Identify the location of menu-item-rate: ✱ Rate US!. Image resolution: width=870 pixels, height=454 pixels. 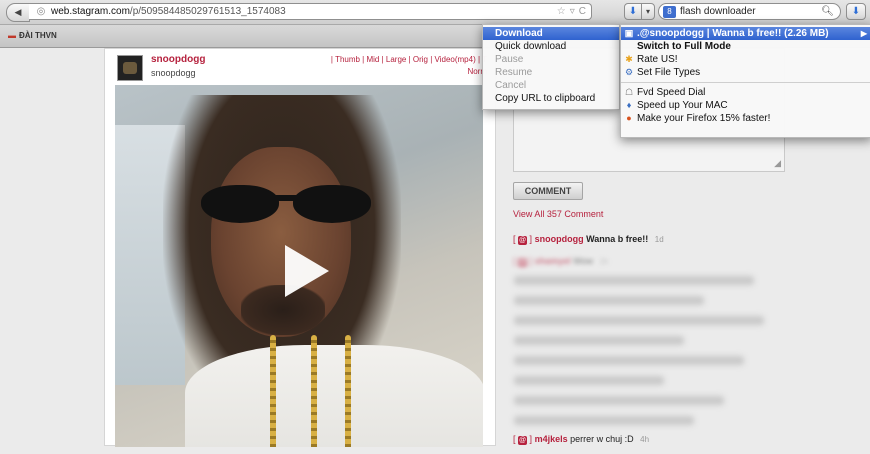
(745, 59).